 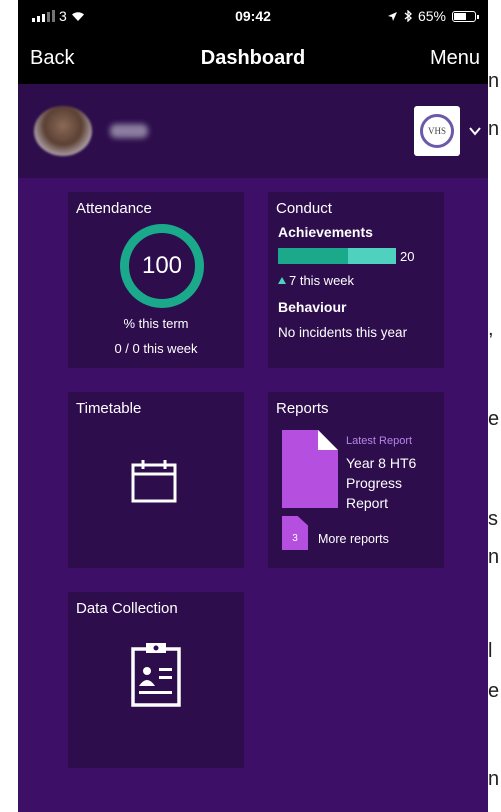 I want to click on user-name-blurred, so click(x=129, y=131).